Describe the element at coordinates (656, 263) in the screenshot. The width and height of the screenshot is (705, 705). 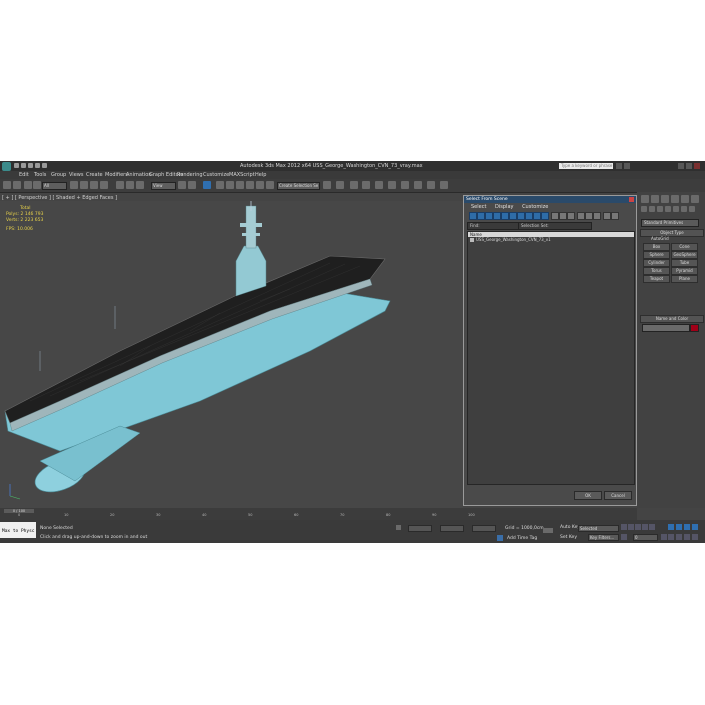
I see `cylinder-button: Cylinder` at that location.